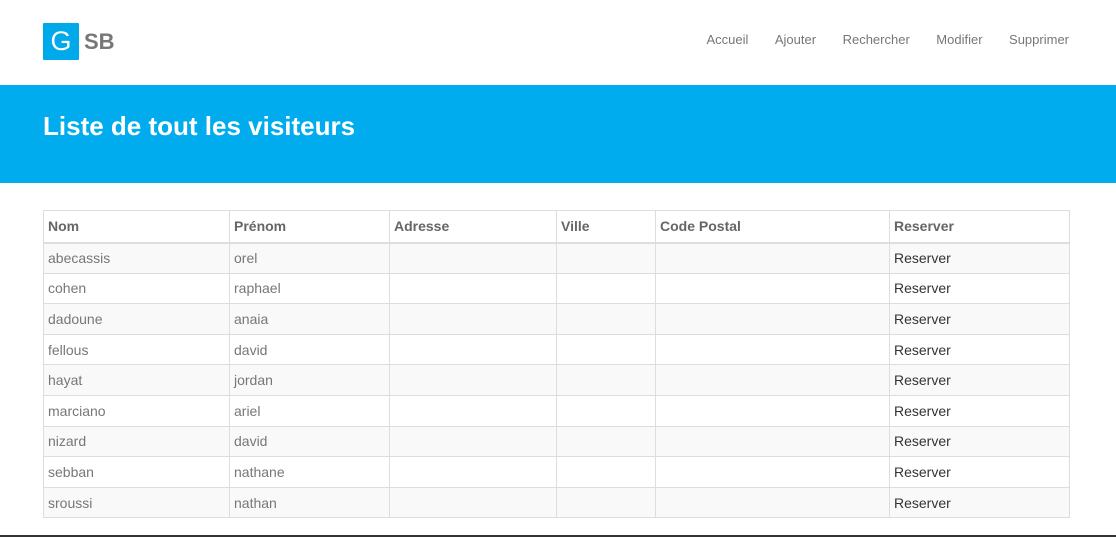  I want to click on table-row: fellous david Reserver, so click(556, 349).